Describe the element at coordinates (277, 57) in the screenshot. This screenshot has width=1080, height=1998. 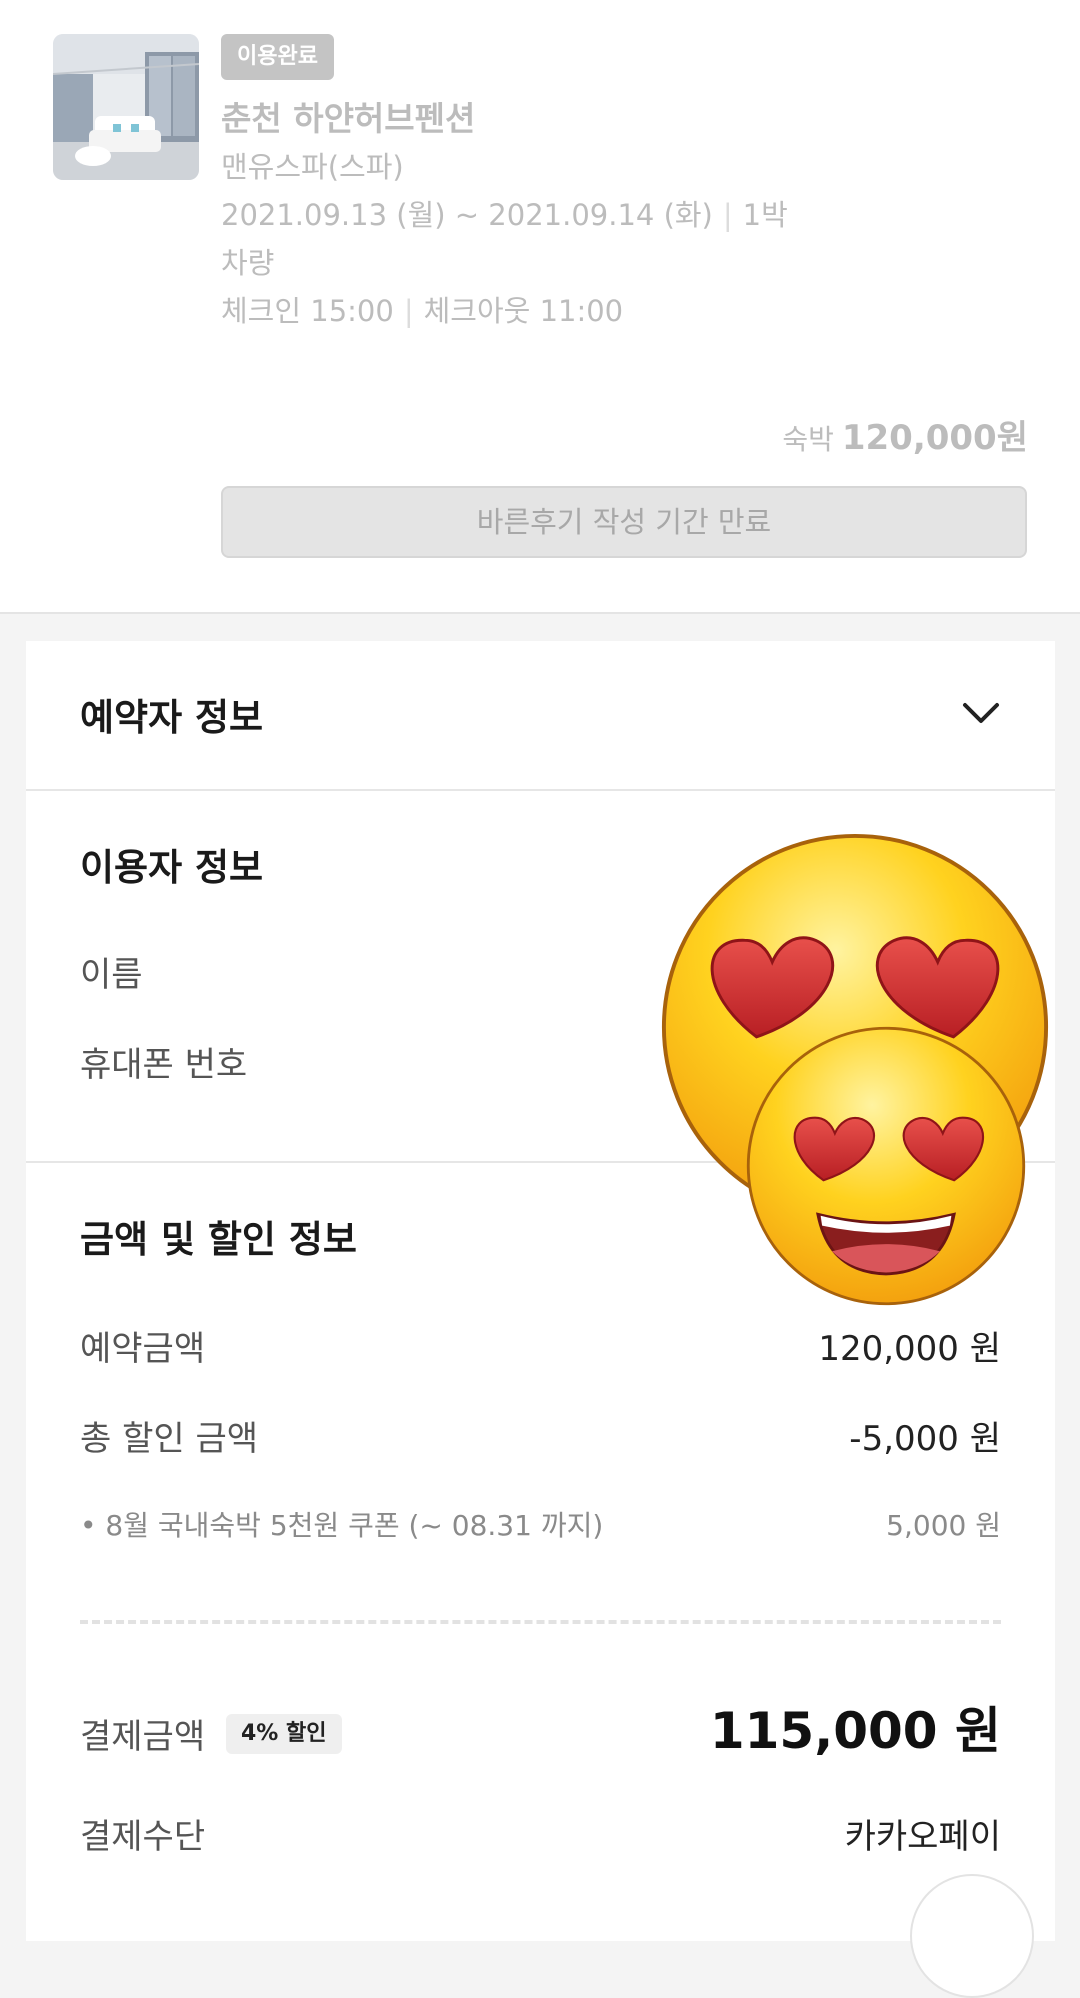
I see `status-badge: 이용완료` at that location.